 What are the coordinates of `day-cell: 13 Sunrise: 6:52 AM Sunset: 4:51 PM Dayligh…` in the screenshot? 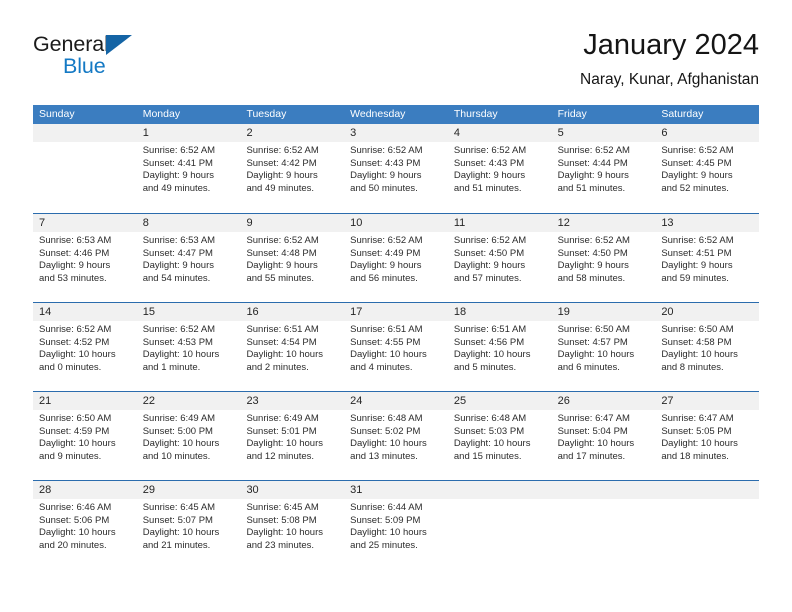 It's located at (707, 258).